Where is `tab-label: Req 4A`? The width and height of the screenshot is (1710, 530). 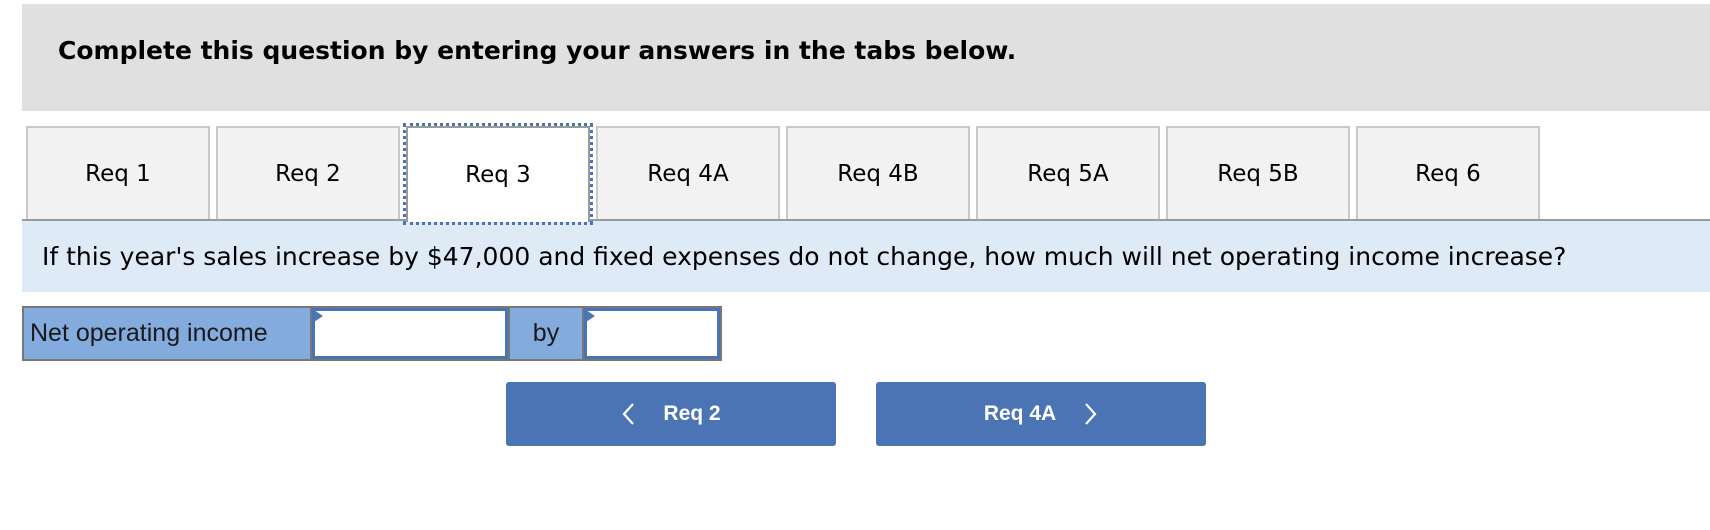 tab-label: Req 4A is located at coordinates (688, 174).